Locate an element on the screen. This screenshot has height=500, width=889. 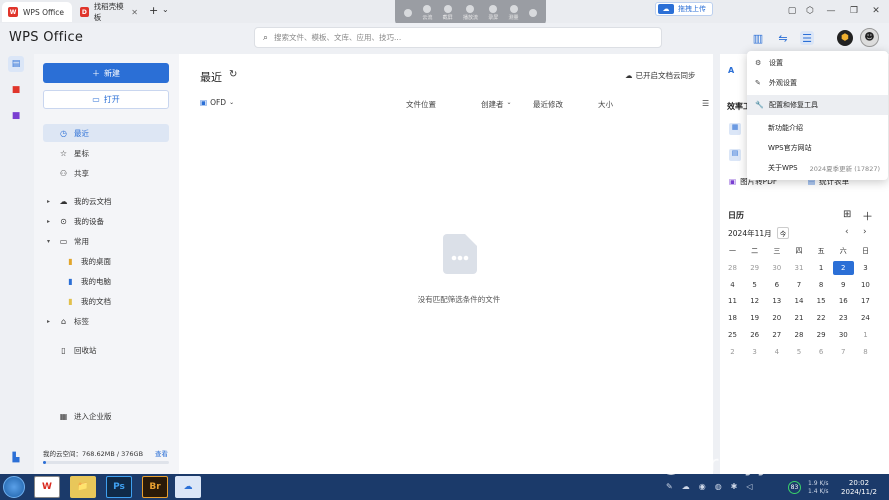
sidebar-item-cloud-docs: ▸ ☁ 我的云文档 is located at coordinates (106, 201).